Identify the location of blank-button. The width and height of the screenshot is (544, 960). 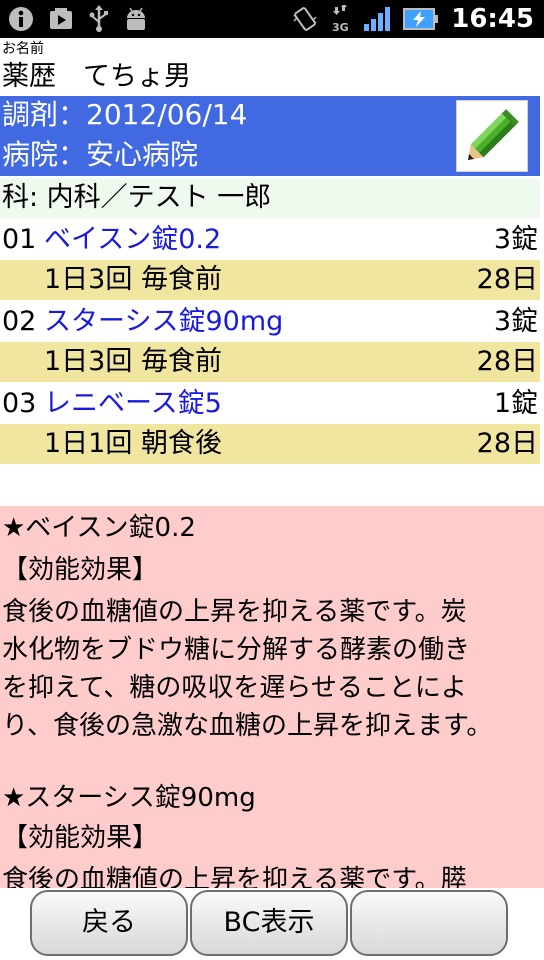
(429, 923).